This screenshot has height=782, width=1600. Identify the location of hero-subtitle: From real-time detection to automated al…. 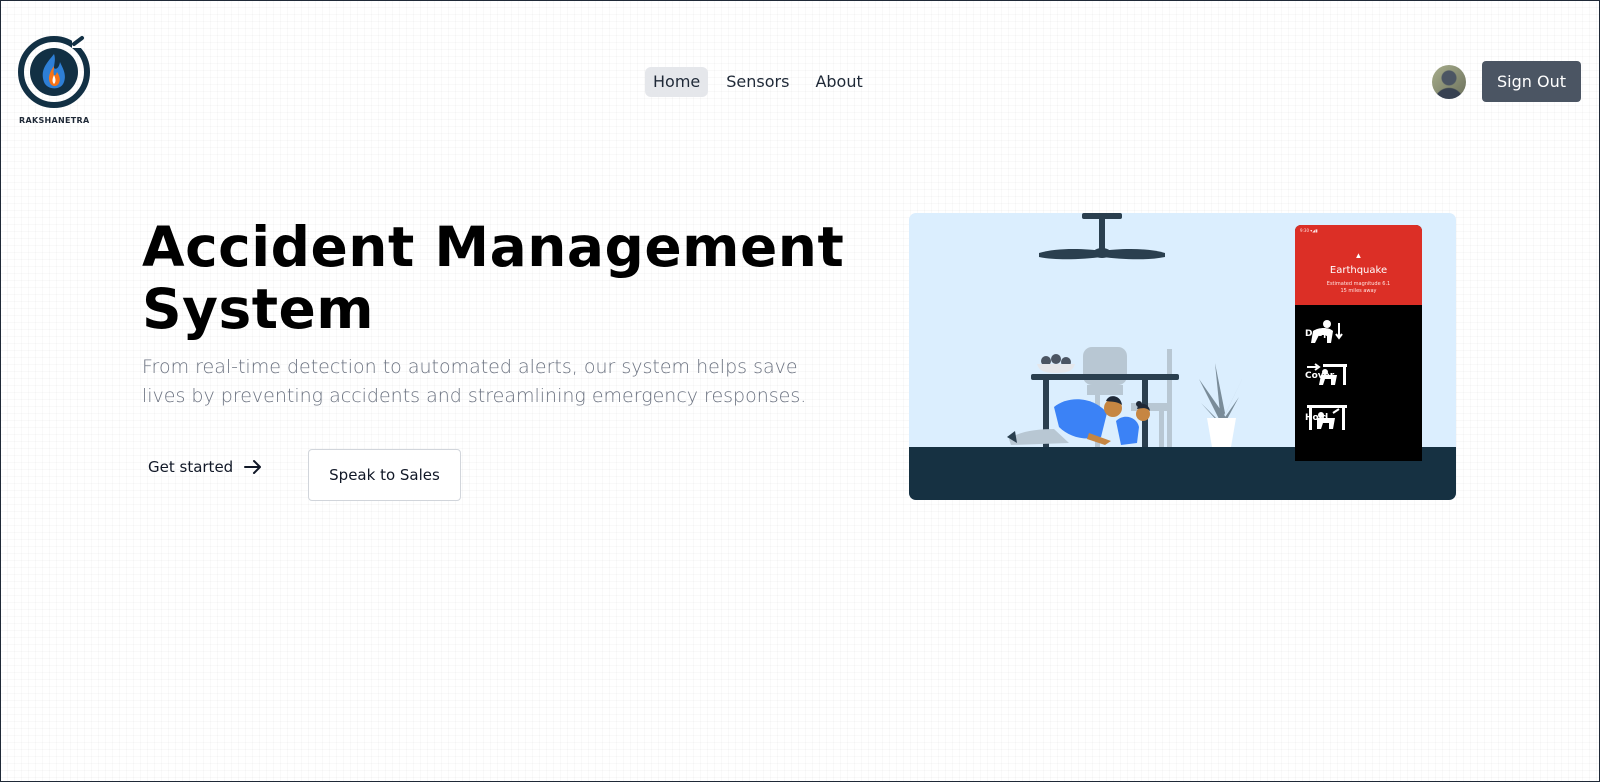
(474, 381).